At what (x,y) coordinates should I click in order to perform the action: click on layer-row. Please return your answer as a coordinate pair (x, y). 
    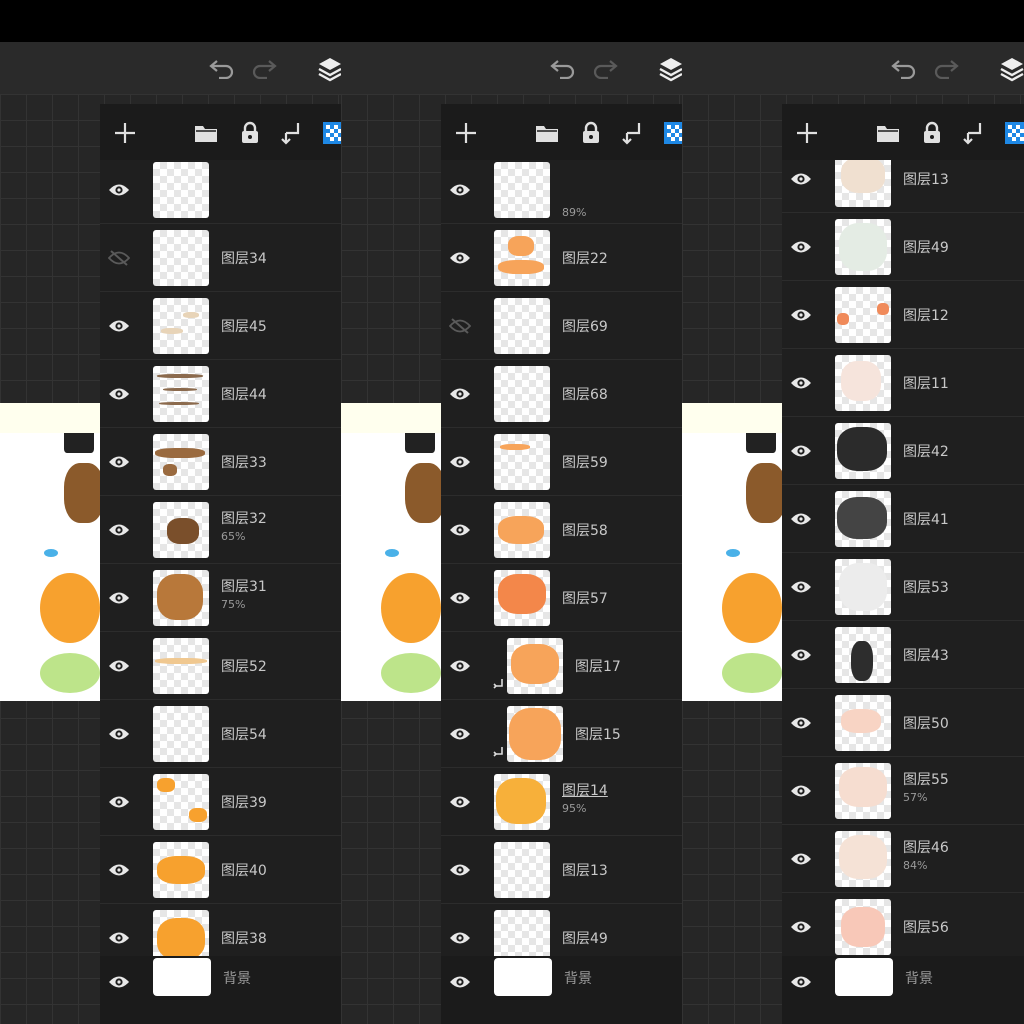
    Looking at the image, I should click on (221, 192).